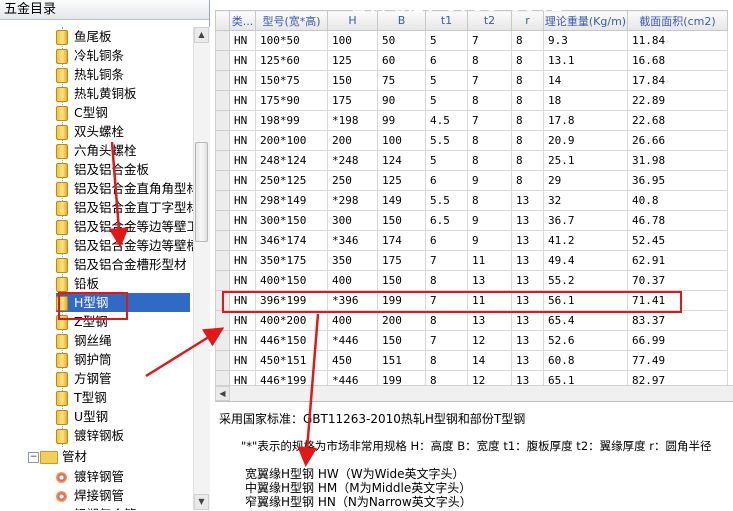 This screenshot has width=733, height=511. Describe the element at coordinates (489, 340) in the screenshot. I see `table-cell: 12` at that location.